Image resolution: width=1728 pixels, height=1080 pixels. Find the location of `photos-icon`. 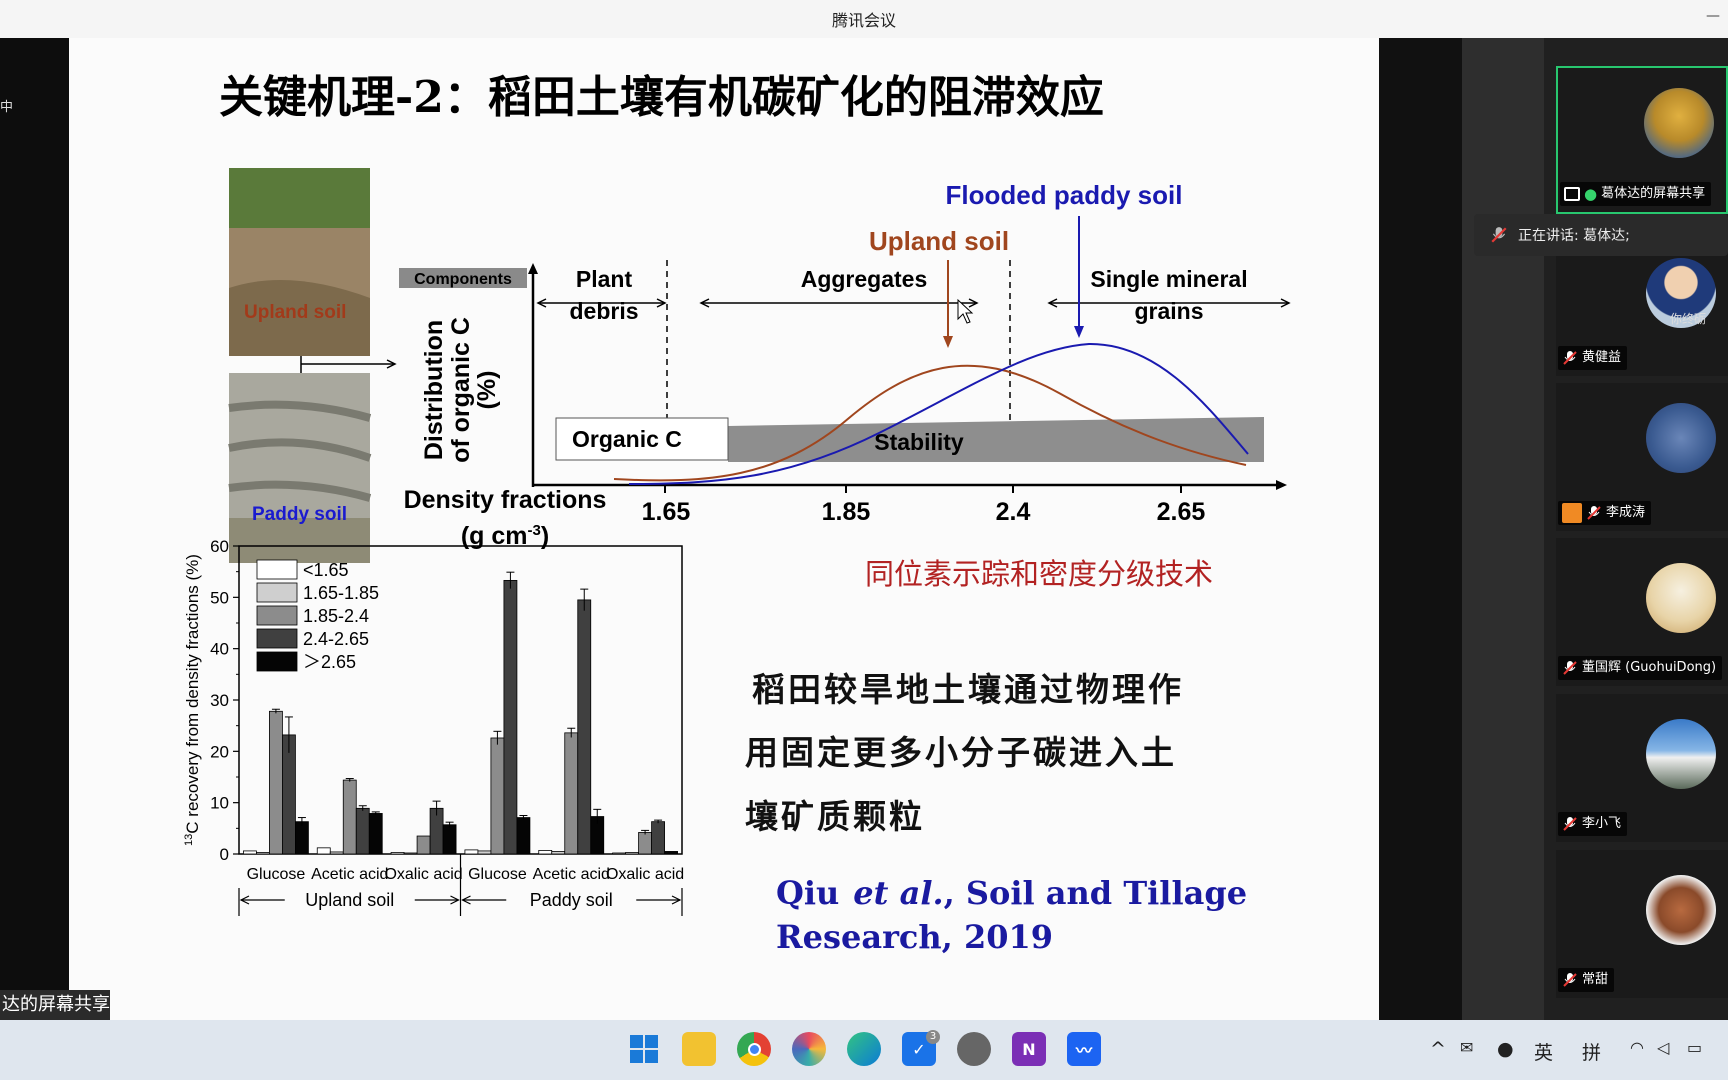

photos-icon is located at coordinates (809, 1049).